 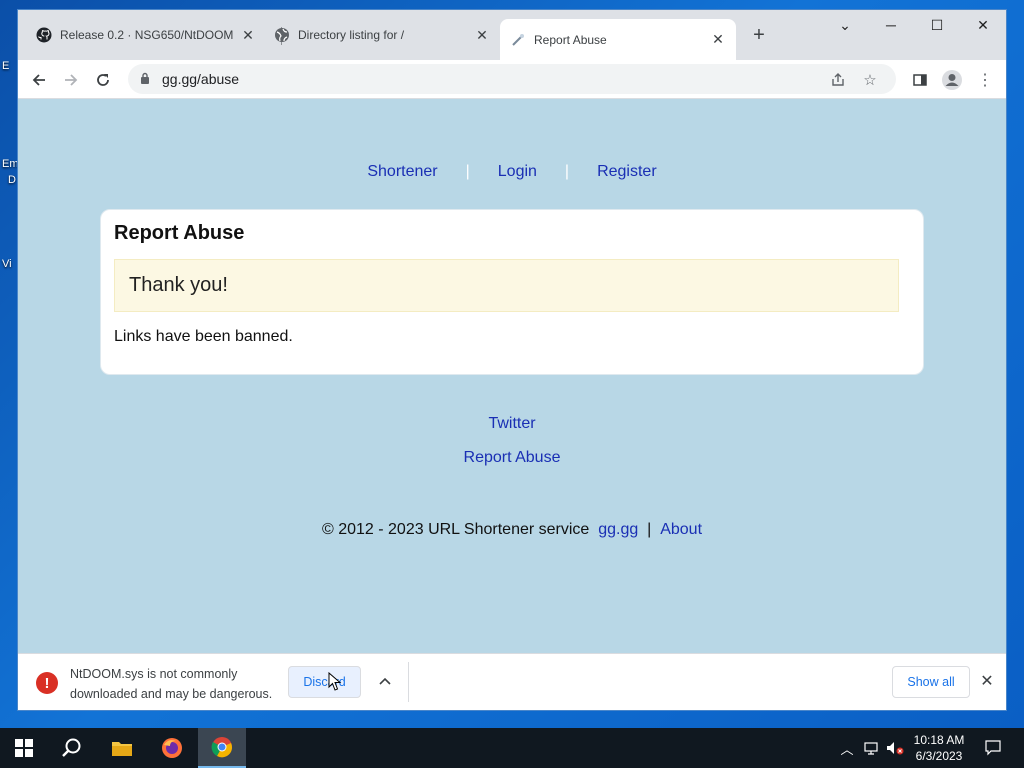 I want to click on report-abuse-link: Report Abuse, so click(x=512, y=457).